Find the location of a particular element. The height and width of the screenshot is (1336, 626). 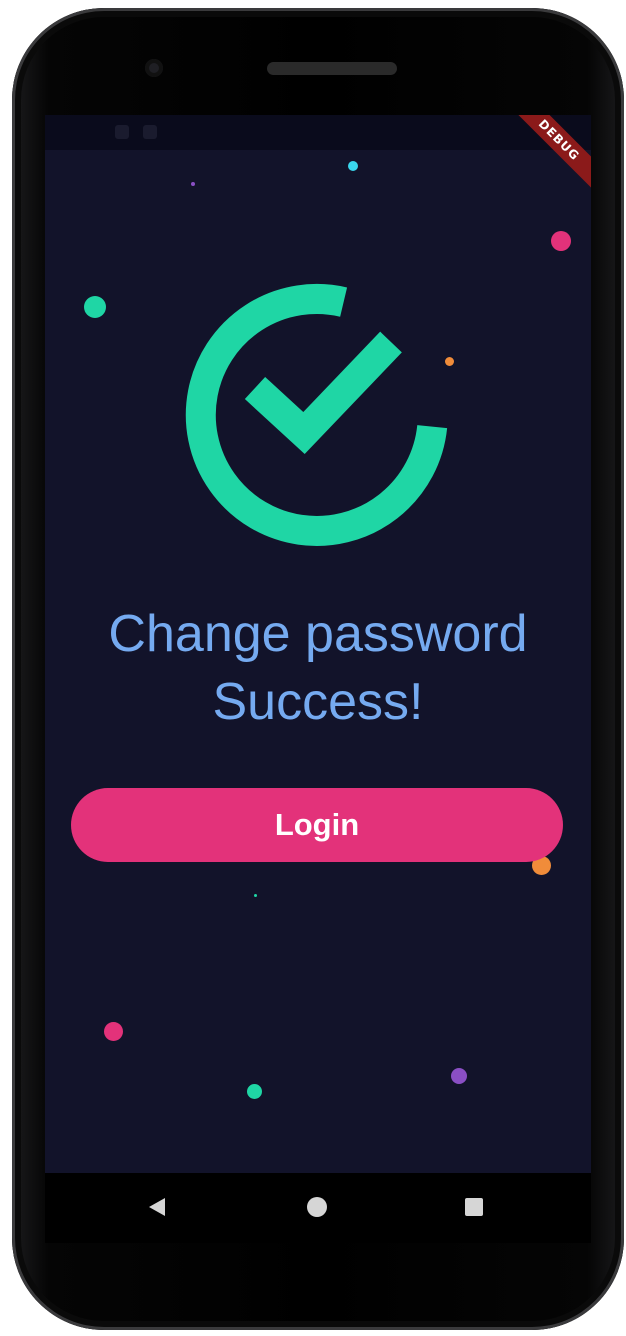

system-navigation-bar is located at coordinates (318, 1208).